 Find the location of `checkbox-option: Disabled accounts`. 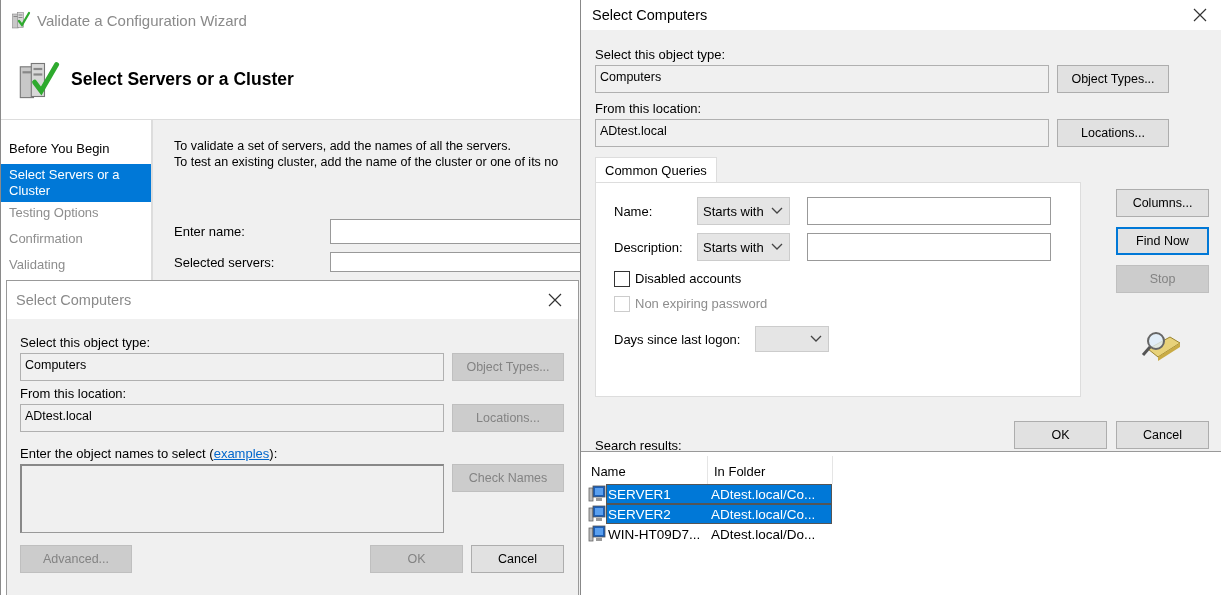

checkbox-option: Disabled accounts is located at coordinates (838, 278).